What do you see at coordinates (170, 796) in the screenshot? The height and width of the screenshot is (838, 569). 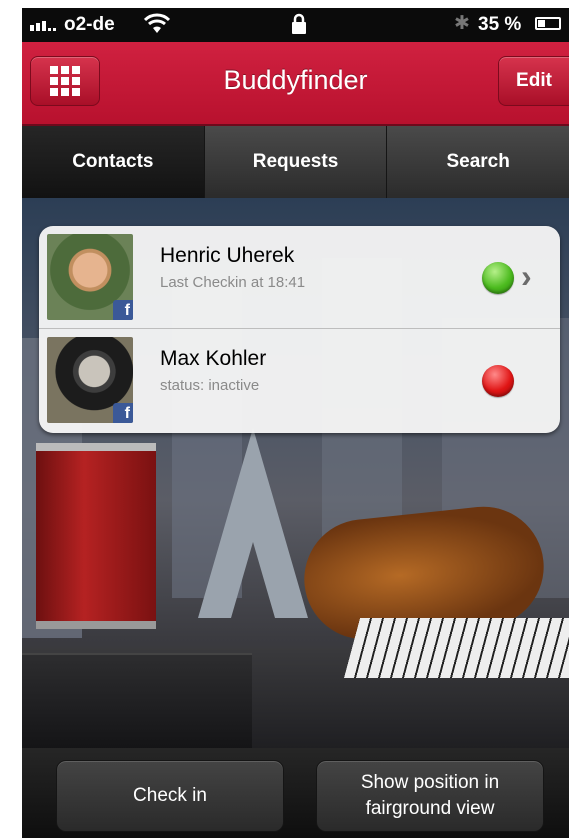 I see `check-in-button: Check in` at bounding box center [170, 796].